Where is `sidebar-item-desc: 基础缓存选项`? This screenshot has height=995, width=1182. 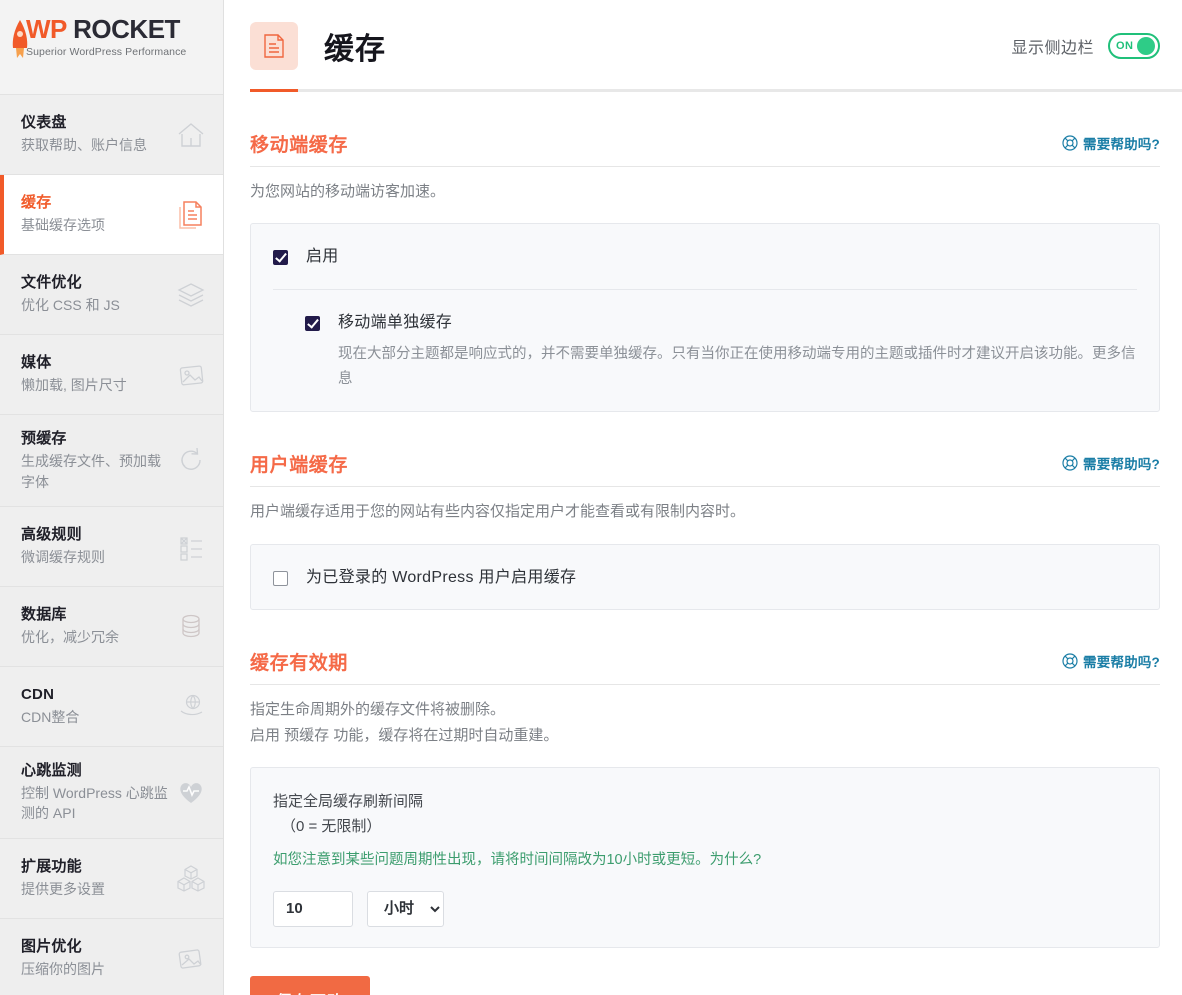 sidebar-item-desc: 基础缓存选项 is located at coordinates (63, 225).